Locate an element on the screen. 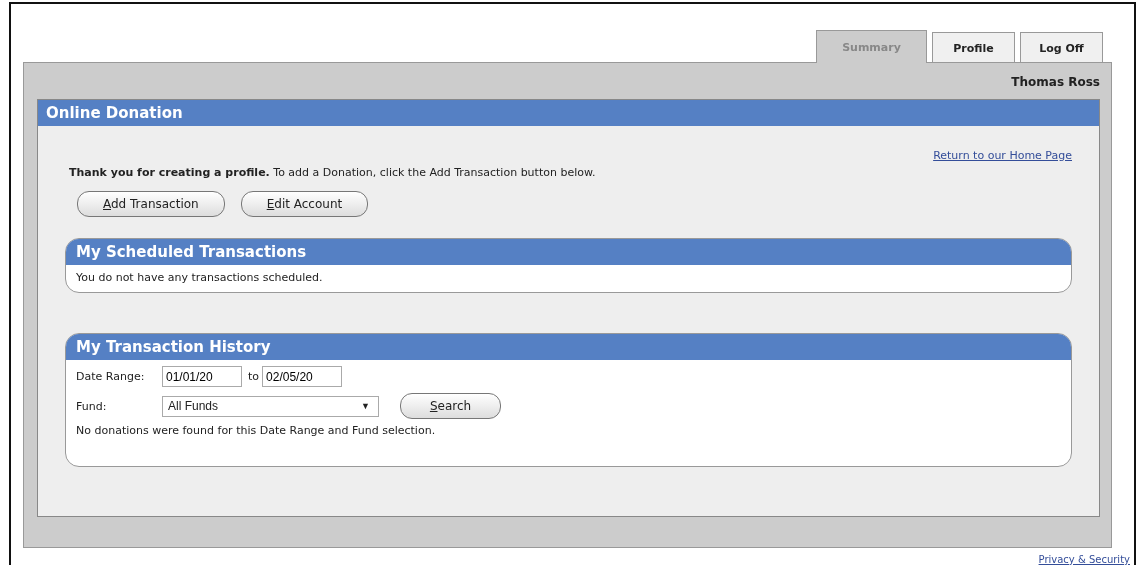 The height and width of the screenshot is (565, 1144). message-text: No donations were found for this Date Range and Fund selection. is located at coordinates (256, 430).